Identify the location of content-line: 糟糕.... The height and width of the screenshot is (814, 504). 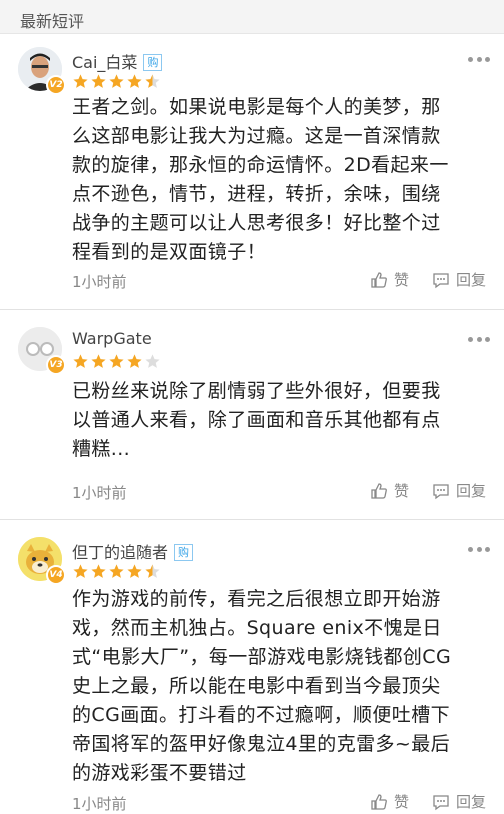
(101, 449).